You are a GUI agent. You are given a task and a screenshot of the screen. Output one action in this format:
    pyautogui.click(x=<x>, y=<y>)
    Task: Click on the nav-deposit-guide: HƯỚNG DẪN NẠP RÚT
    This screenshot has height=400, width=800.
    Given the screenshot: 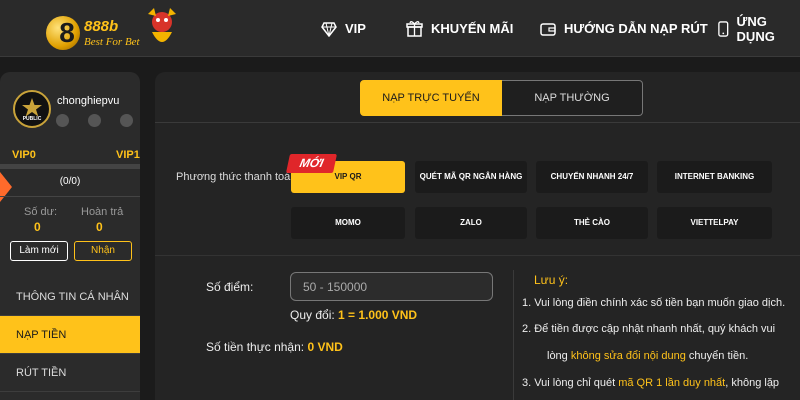 What is the action you would take?
    pyautogui.click(x=624, y=28)
    